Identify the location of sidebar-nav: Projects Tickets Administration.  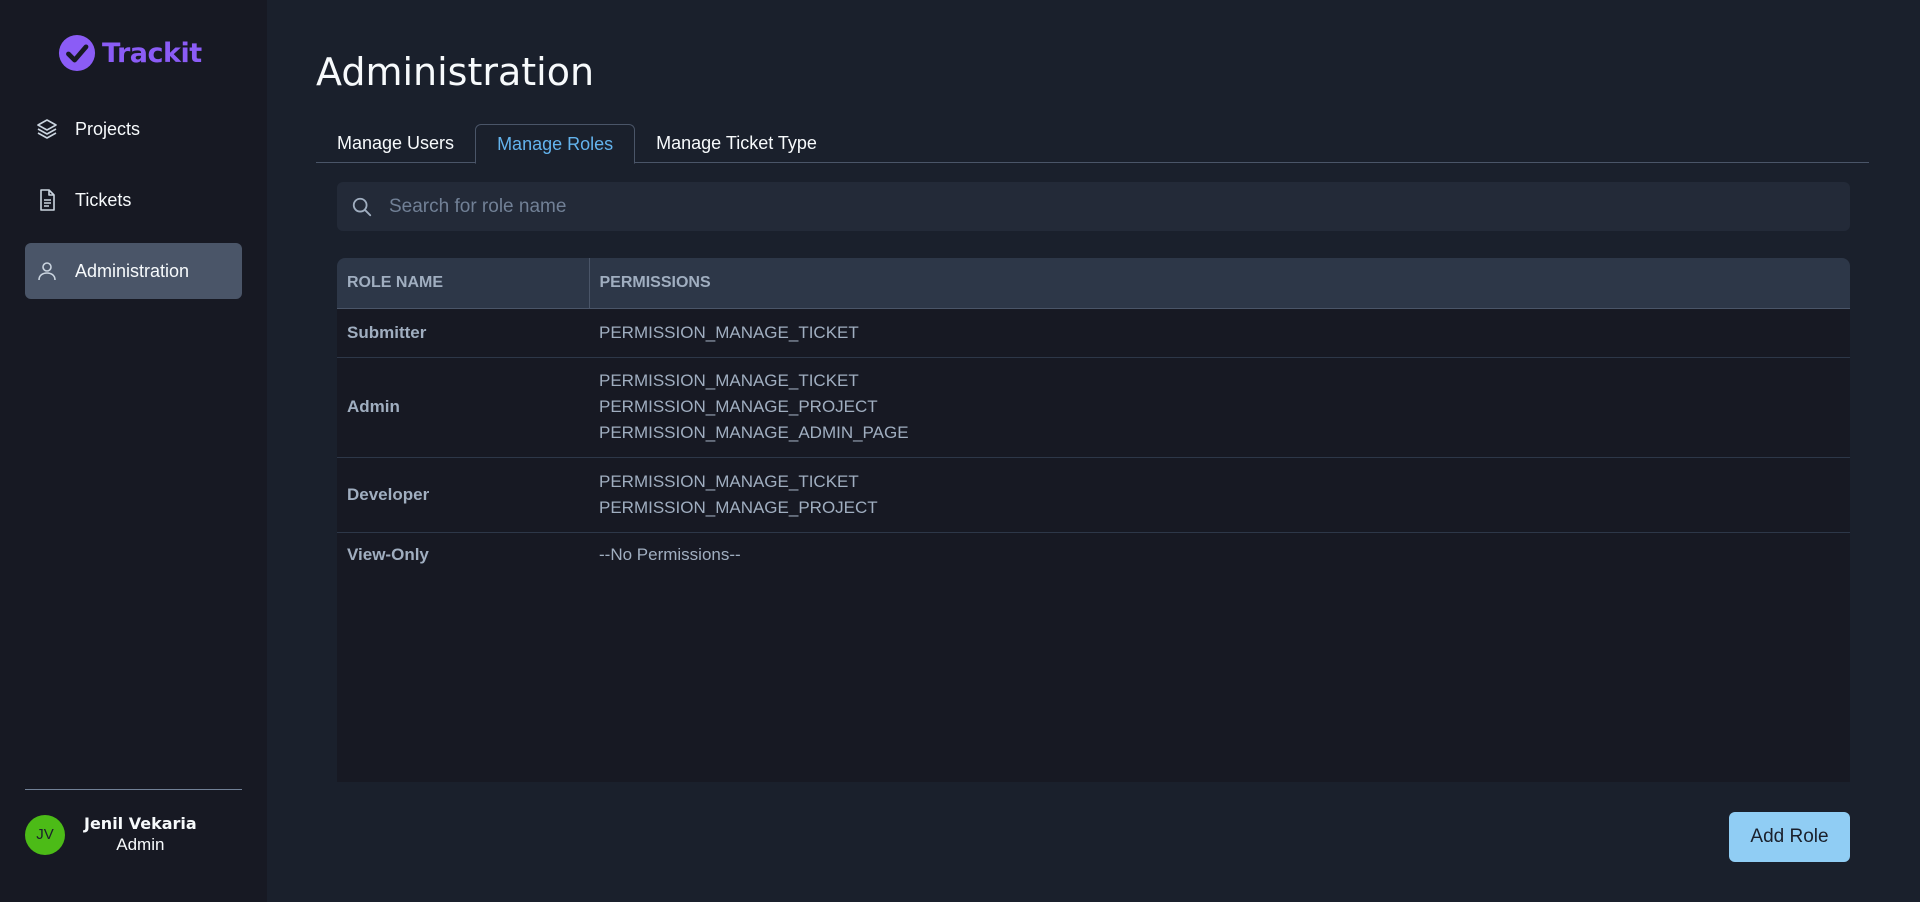
(133, 207).